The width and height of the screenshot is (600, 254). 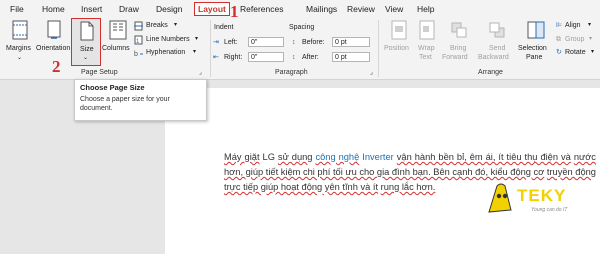 What do you see at coordinates (117, 42) in the screenshot?
I see `columns-button: Columns` at bounding box center [117, 42].